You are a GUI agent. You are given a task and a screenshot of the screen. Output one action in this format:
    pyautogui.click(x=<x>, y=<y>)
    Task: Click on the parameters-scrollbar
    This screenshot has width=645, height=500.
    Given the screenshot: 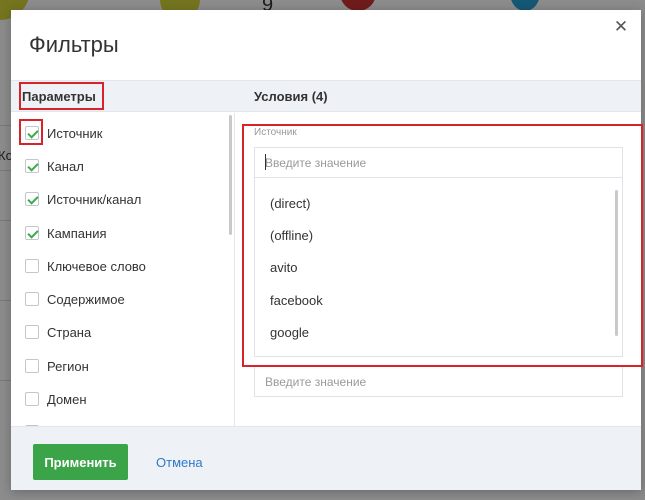 What is the action you would take?
    pyautogui.click(x=230, y=175)
    